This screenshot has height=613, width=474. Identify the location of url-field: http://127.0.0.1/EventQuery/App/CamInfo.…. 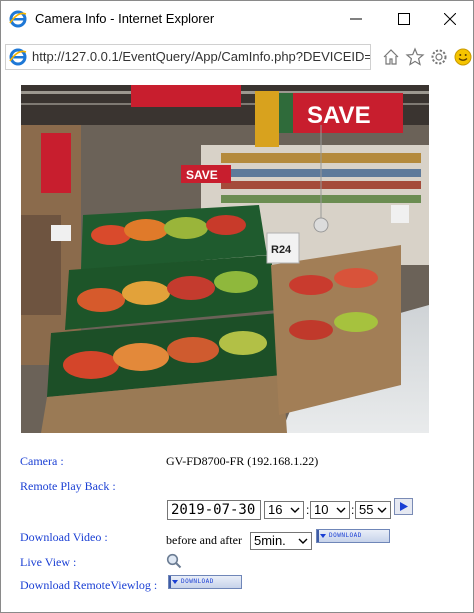
(188, 57).